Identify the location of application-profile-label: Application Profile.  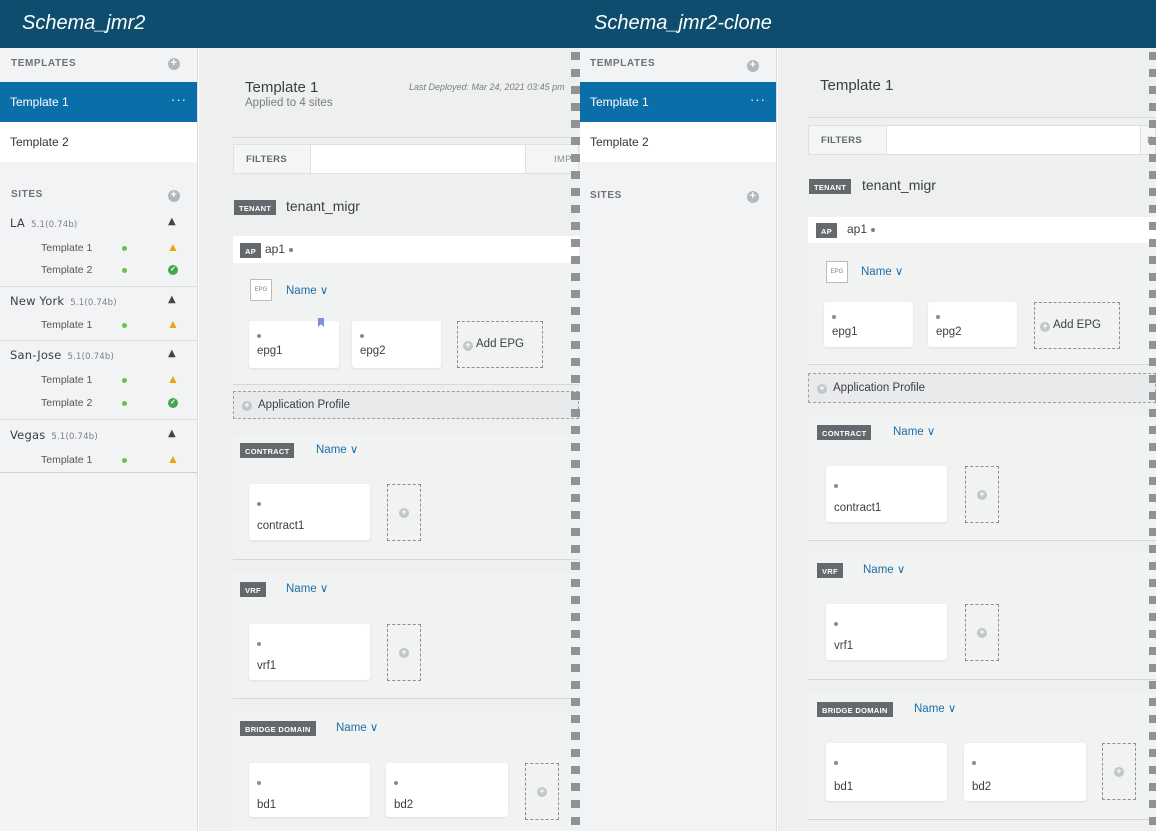
(879, 388).